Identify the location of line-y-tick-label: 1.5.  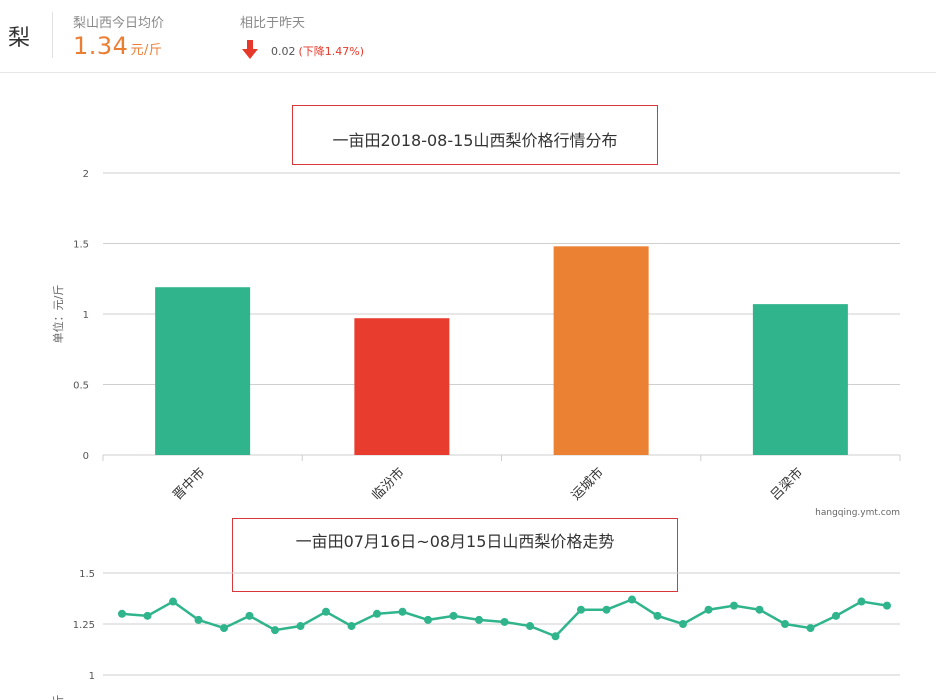
(87, 574).